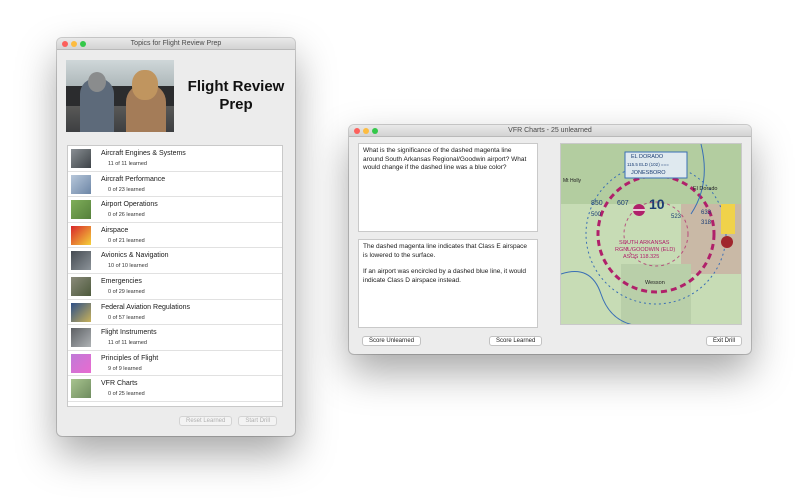  What do you see at coordinates (392, 341) in the screenshot?
I see `score-unlearned-button: Score Unlearned` at bounding box center [392, 341].